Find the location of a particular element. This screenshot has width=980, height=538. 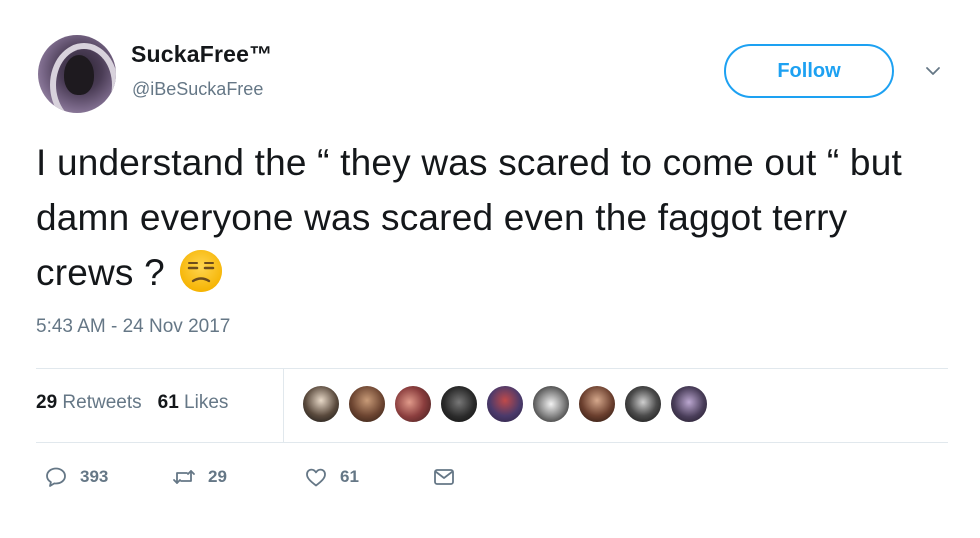

chevron-down-icon is located at coordinates (933, 71).